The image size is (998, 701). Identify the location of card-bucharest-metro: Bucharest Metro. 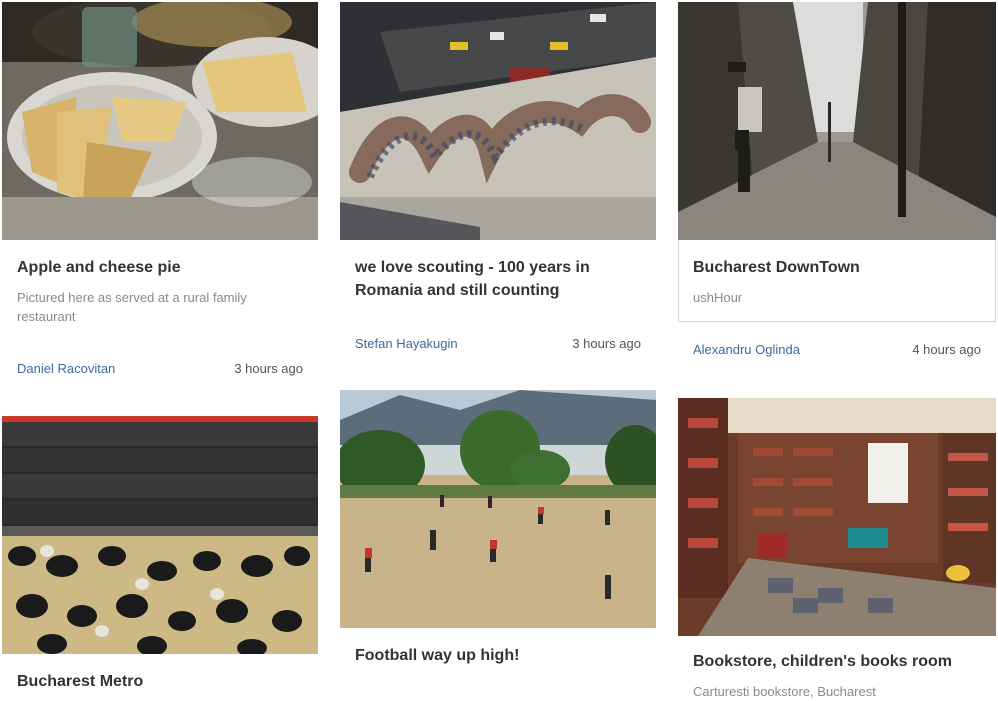
(160, 558).